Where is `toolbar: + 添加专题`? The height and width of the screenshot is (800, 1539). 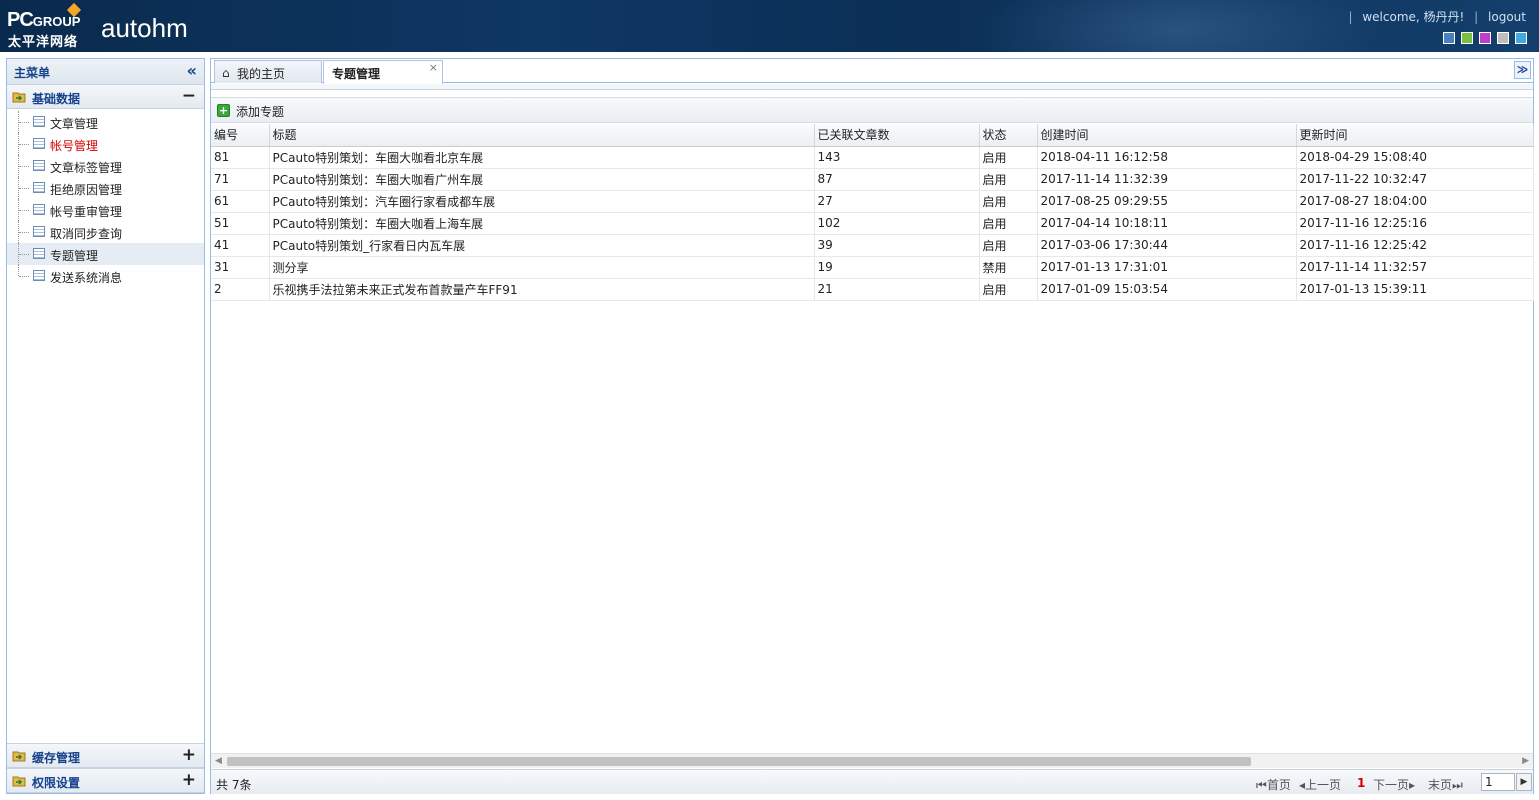
toolbar: + 添加专题 is located at coordinates (872, 110).